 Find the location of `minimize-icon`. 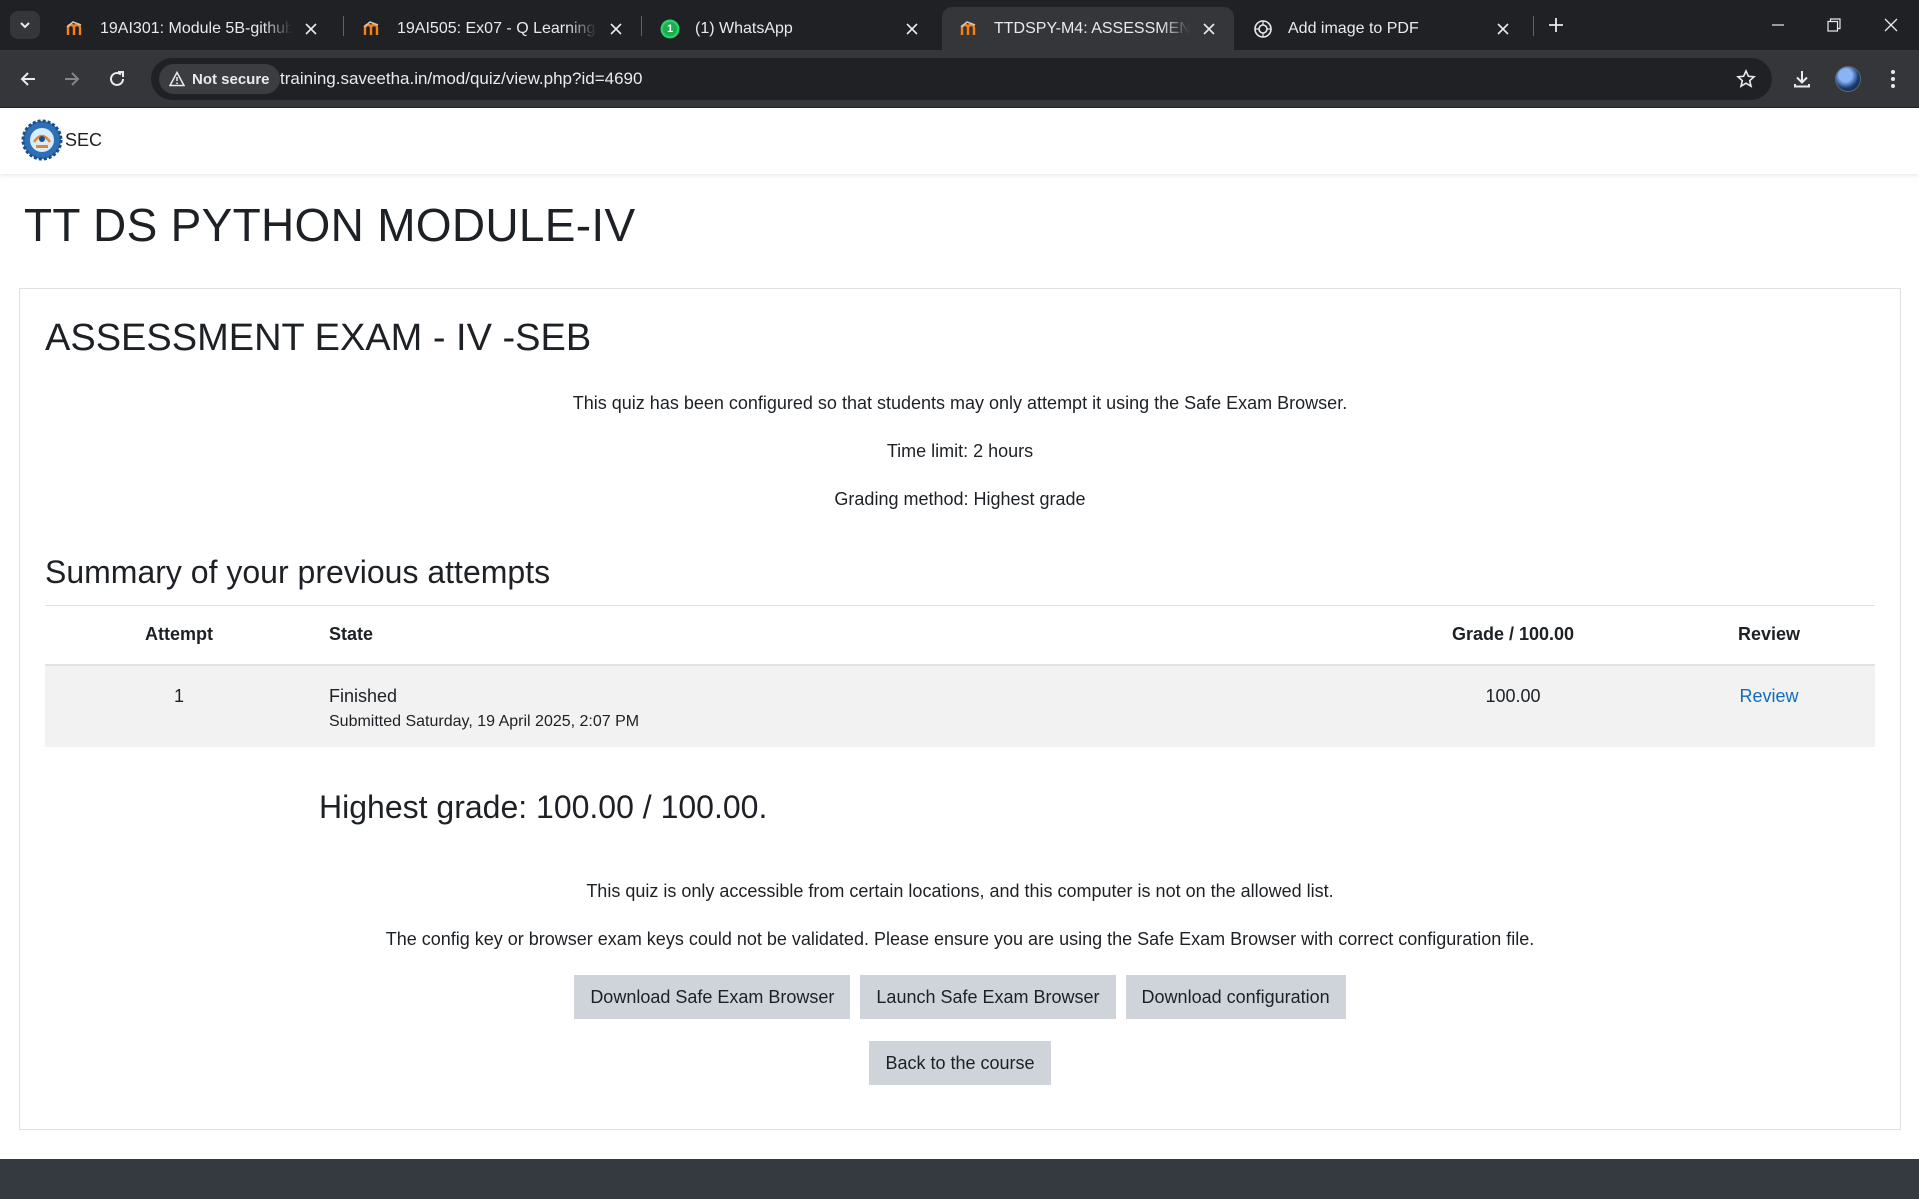

minimize-icon is located at coordinates (1778, 25).